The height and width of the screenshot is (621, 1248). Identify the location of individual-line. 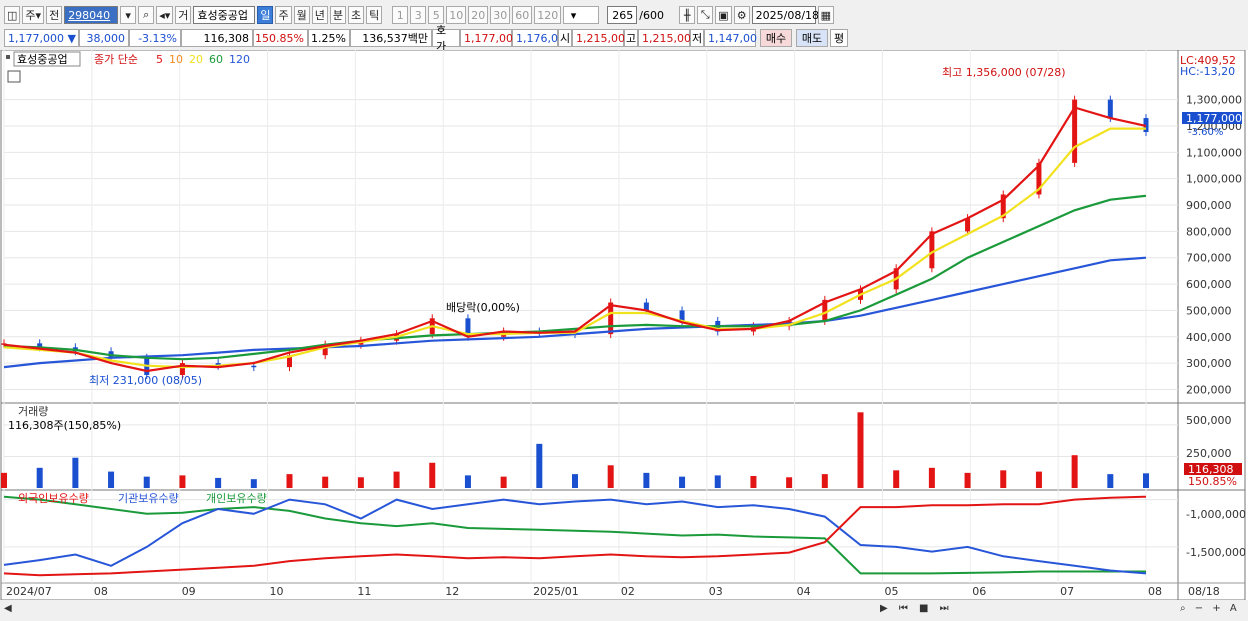
(574, 535).